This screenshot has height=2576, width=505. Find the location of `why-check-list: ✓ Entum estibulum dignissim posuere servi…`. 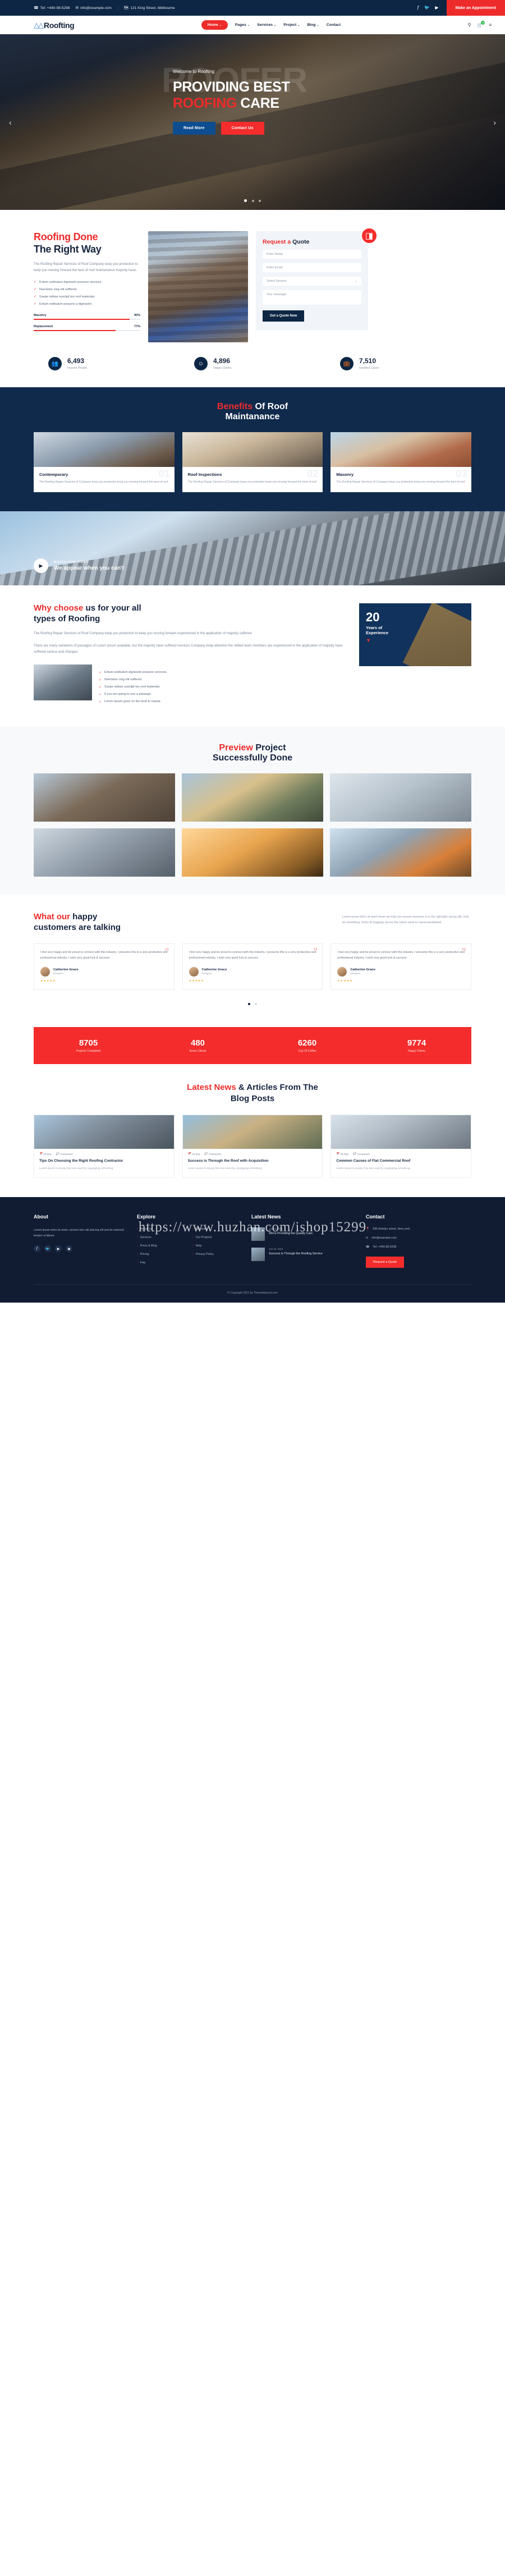

why-check-list: ✓ Entum estibulum dignissim posuere servi… is located at coordinates (222, 689).